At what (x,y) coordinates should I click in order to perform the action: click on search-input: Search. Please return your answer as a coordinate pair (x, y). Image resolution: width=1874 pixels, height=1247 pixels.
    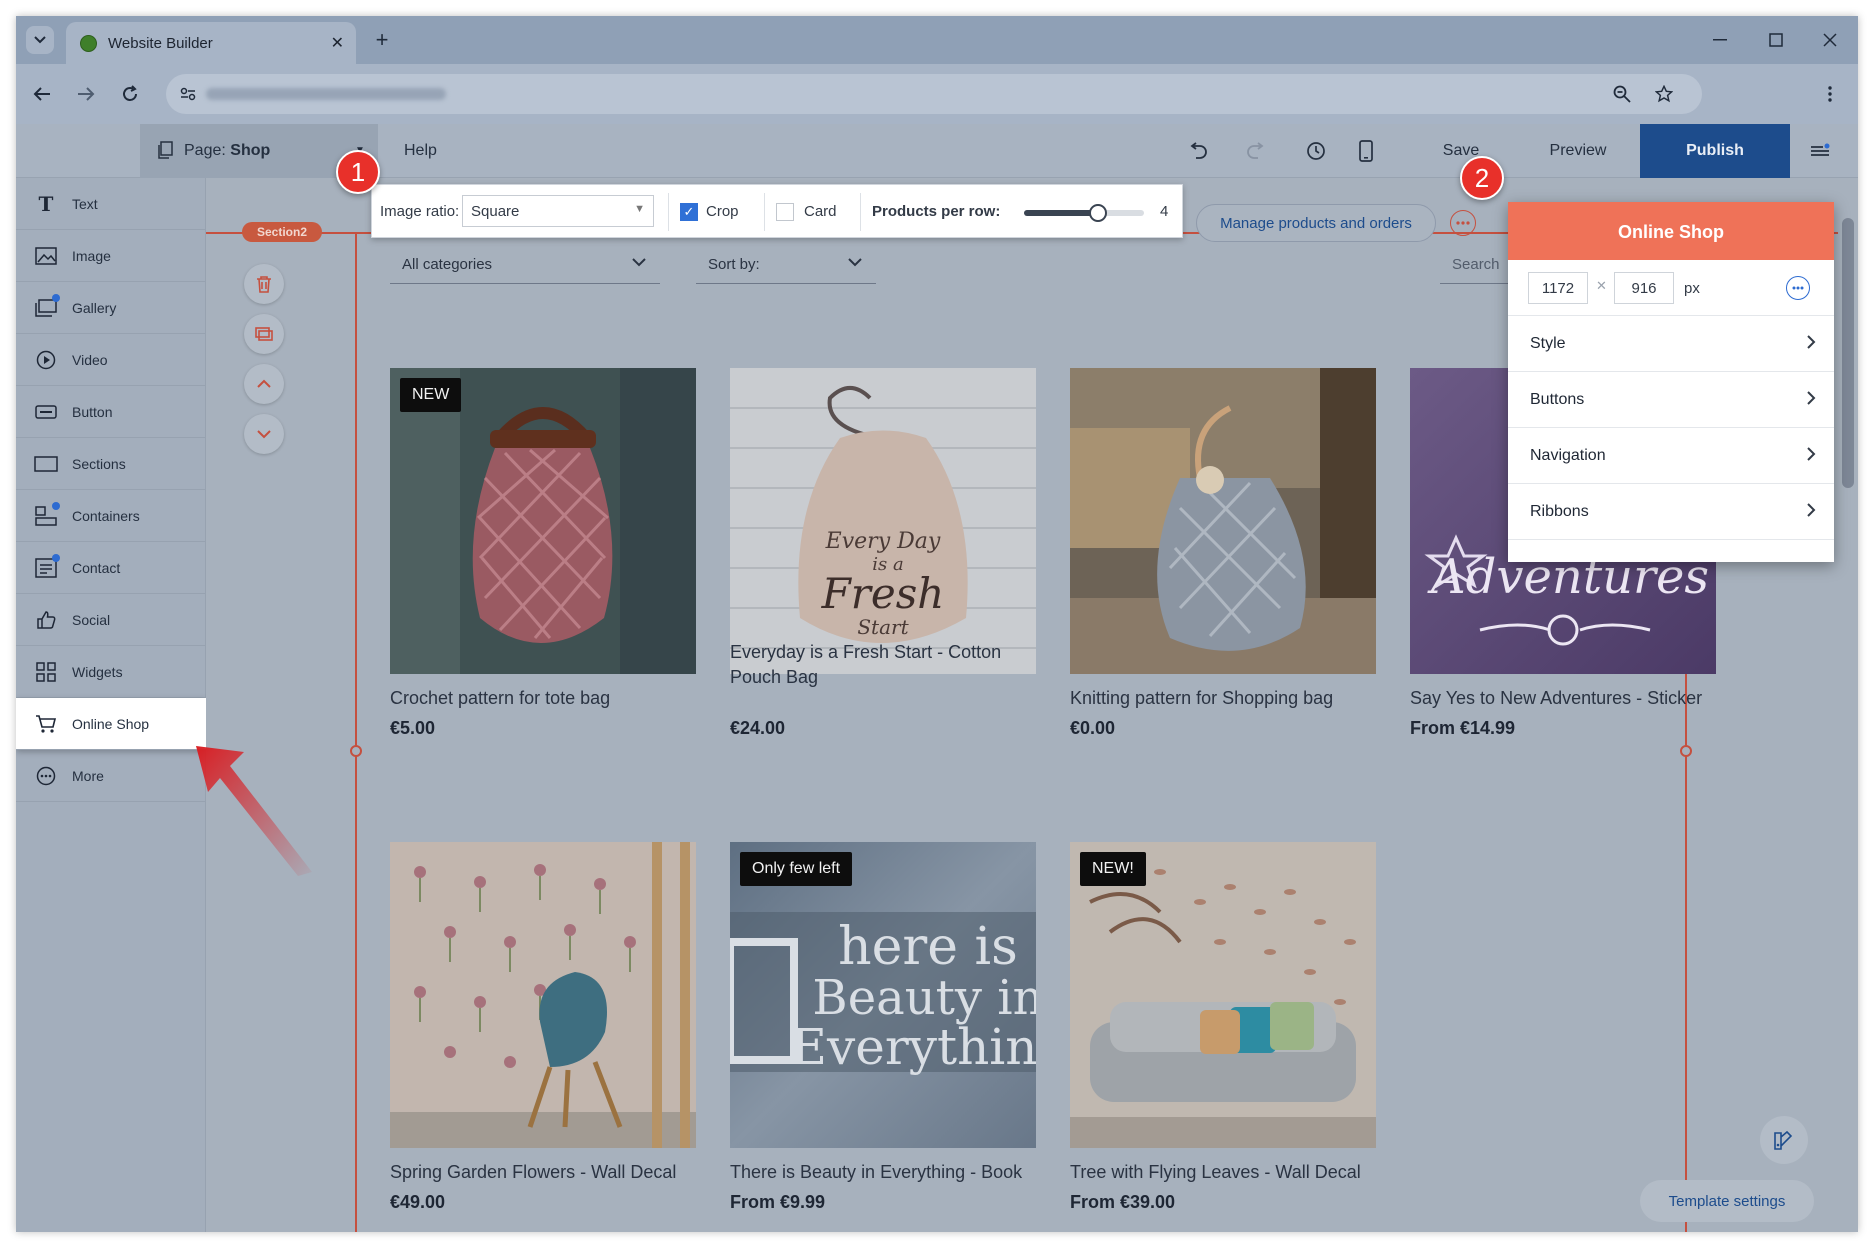
    Looking at the image, I should click on (1475, 263).